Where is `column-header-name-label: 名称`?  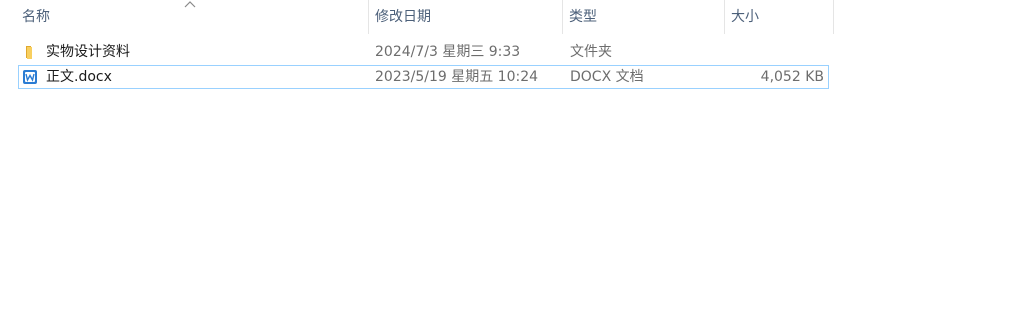
column-header-name-label: 名称 is located at coordinates (36, 17).